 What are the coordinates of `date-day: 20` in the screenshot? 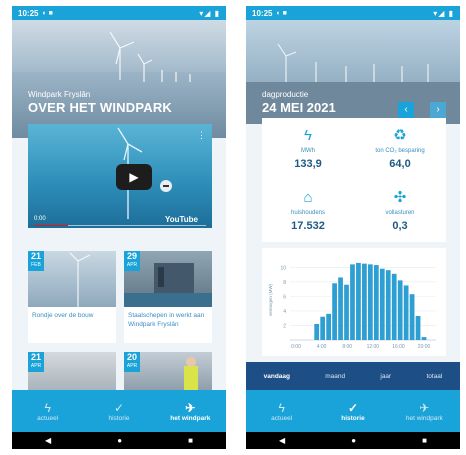 It's located at (131, 357).